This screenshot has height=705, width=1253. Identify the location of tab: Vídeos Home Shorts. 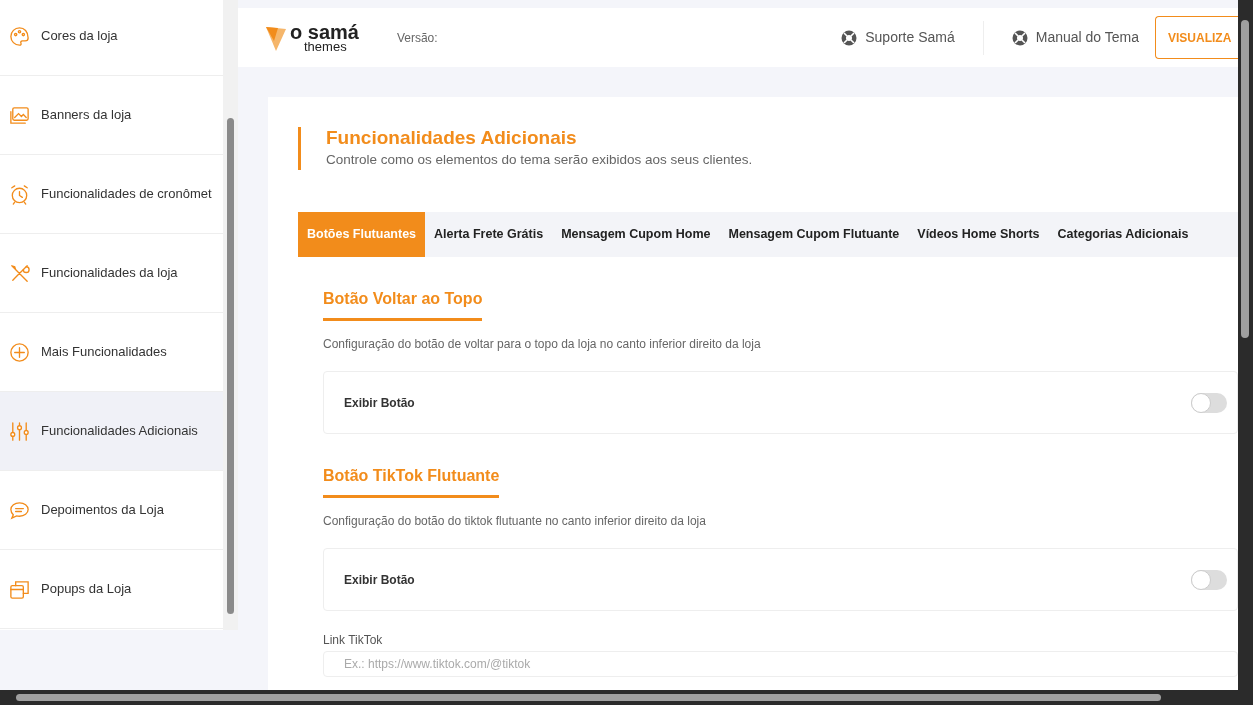
(978, 235).